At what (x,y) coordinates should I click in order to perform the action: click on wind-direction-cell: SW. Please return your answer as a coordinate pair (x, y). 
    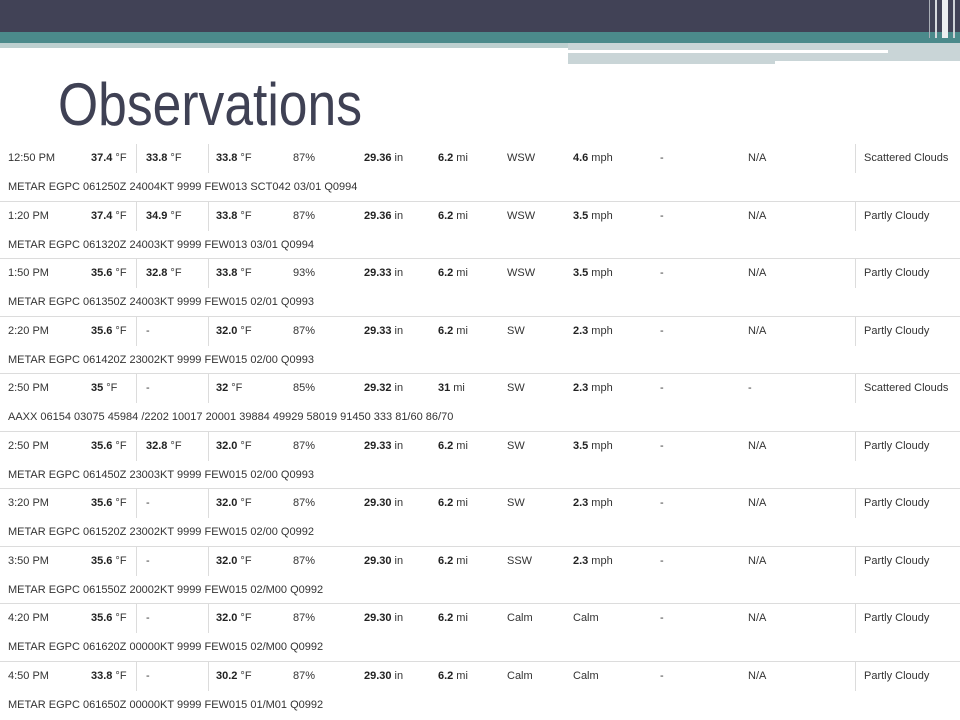
    Looking at the image, I should click on (516, 446).